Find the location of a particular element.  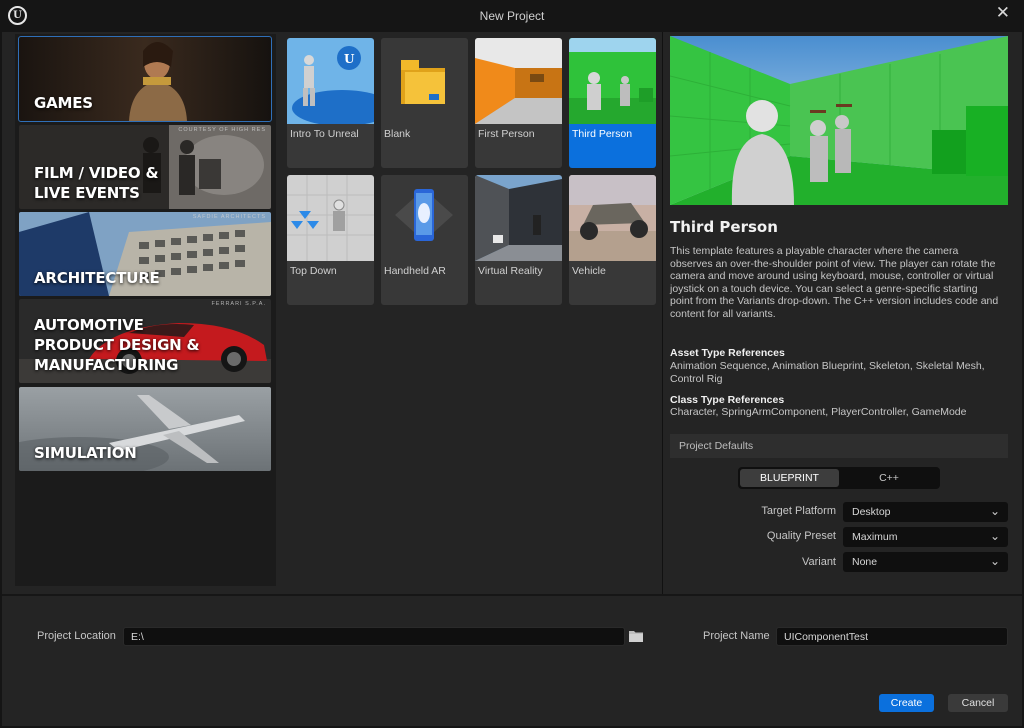

category-label: FILM / VIDEO & LIVE EVENTS is located at coordinates (96, 183).